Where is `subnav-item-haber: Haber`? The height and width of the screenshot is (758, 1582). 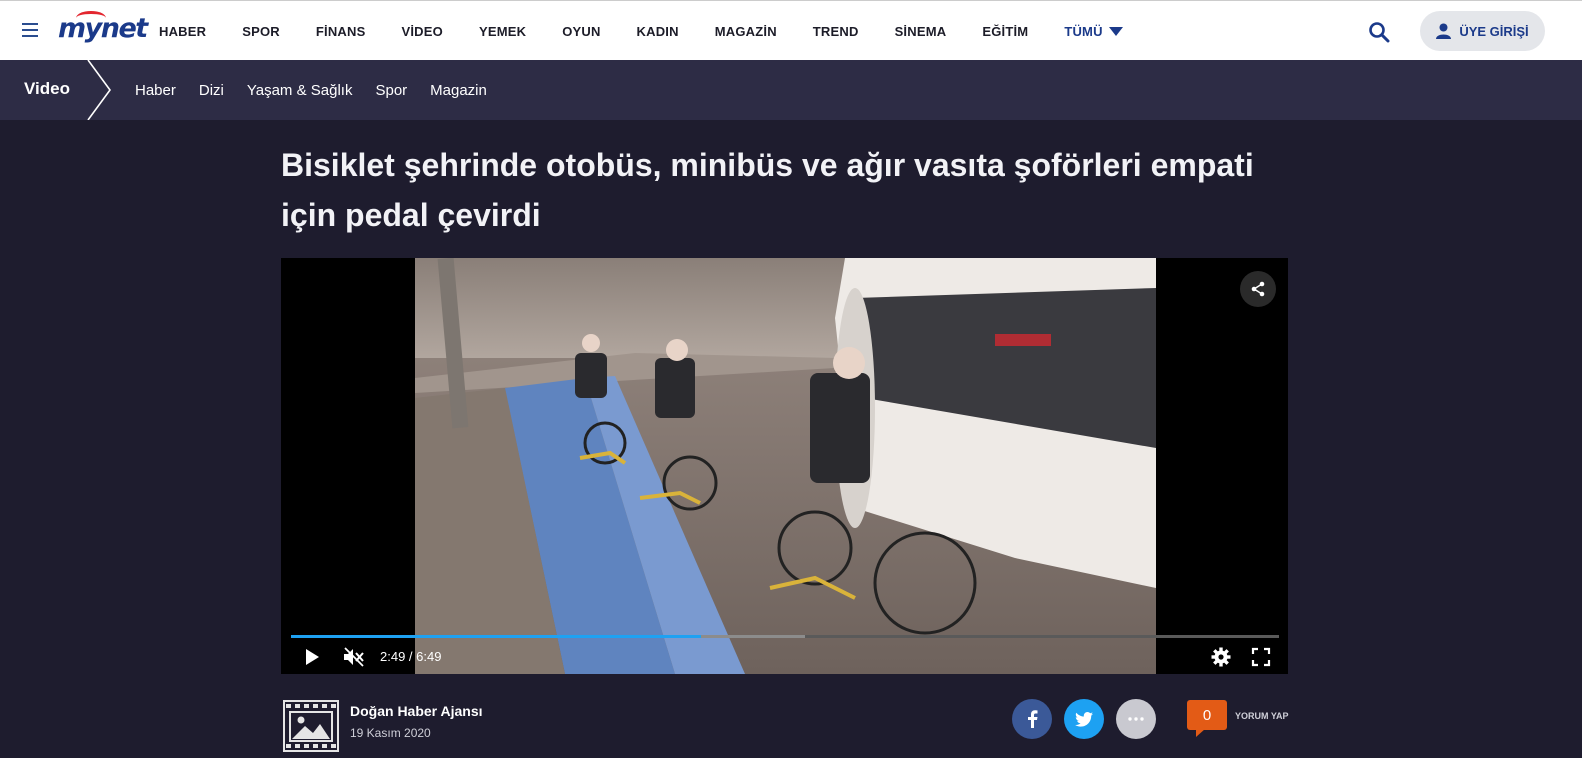 subnav-item-haber: Haber is located at coordinates (155, 90).